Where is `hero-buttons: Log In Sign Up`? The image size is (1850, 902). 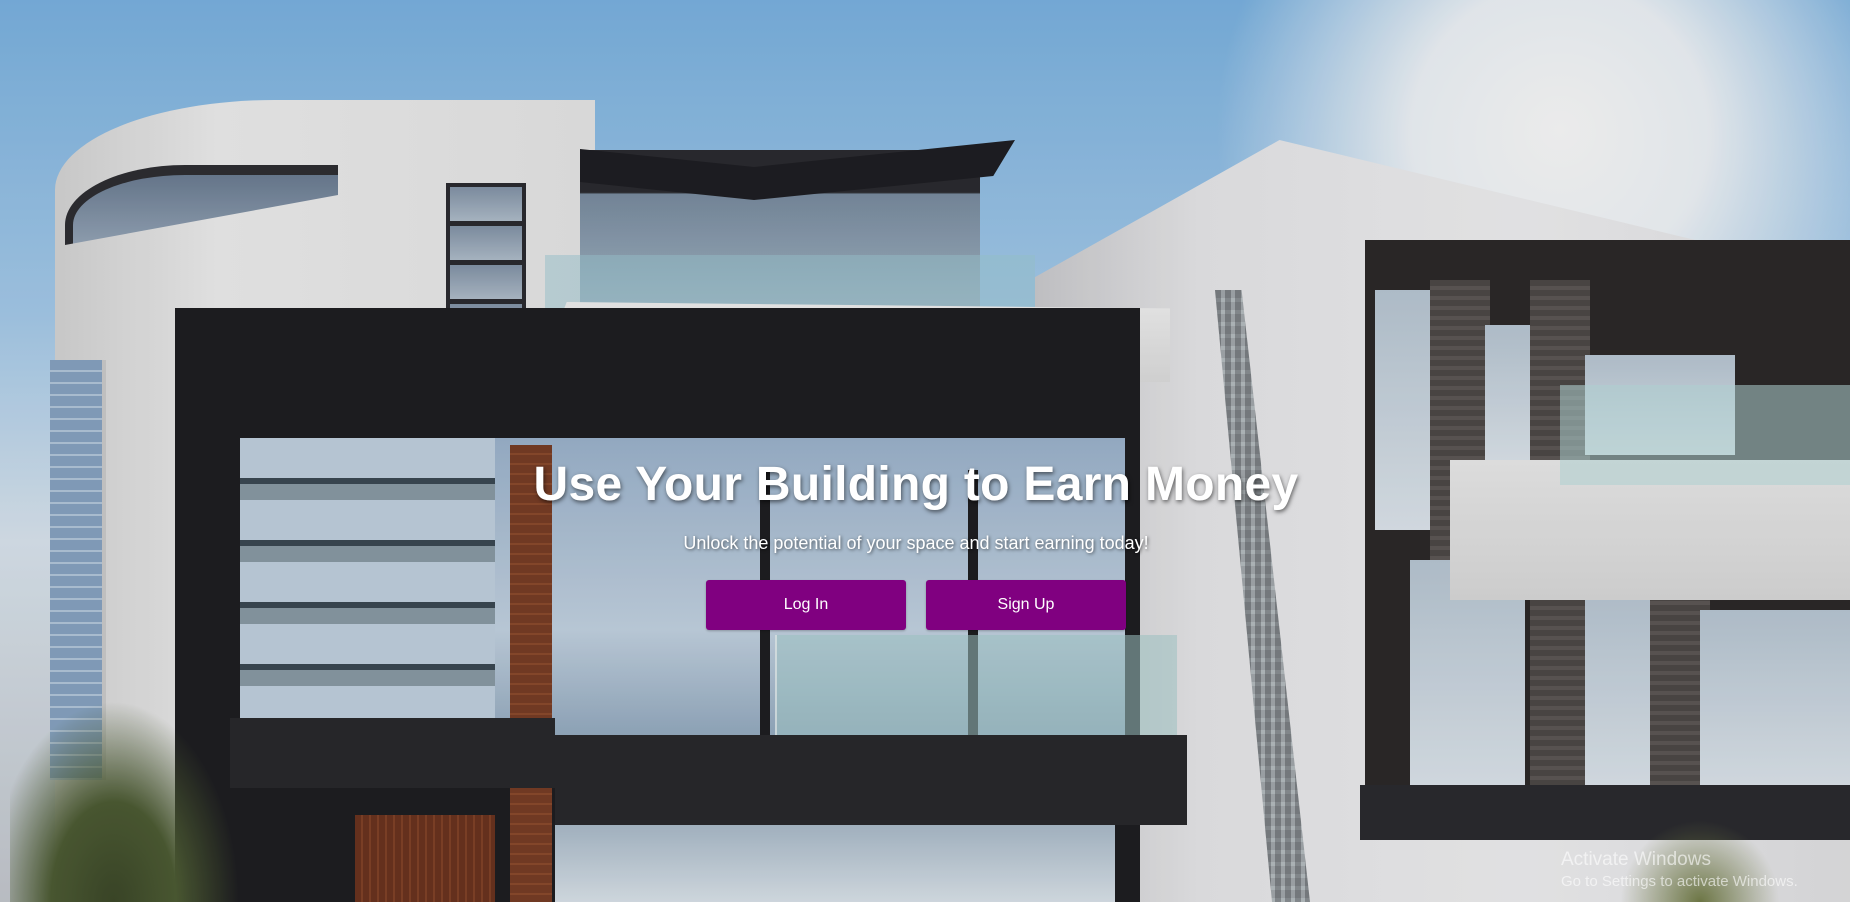 hero-buttons: Log In Sign Up is located at coordinates (920, 605).